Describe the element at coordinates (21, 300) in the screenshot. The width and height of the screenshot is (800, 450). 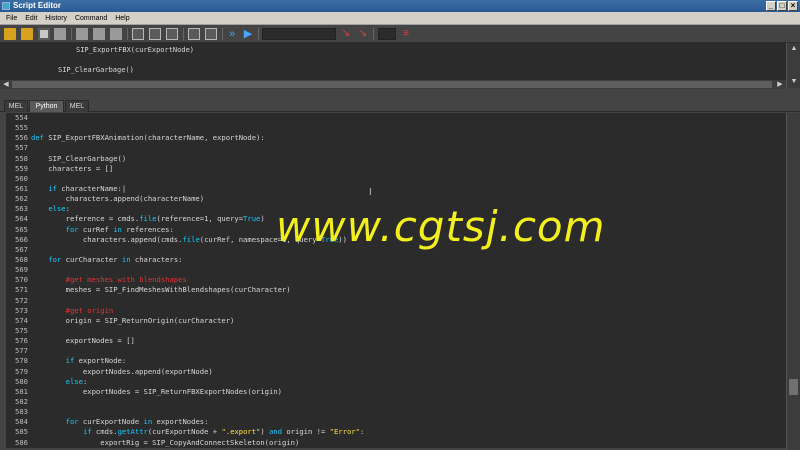
I see `line-number: 572` at that location.